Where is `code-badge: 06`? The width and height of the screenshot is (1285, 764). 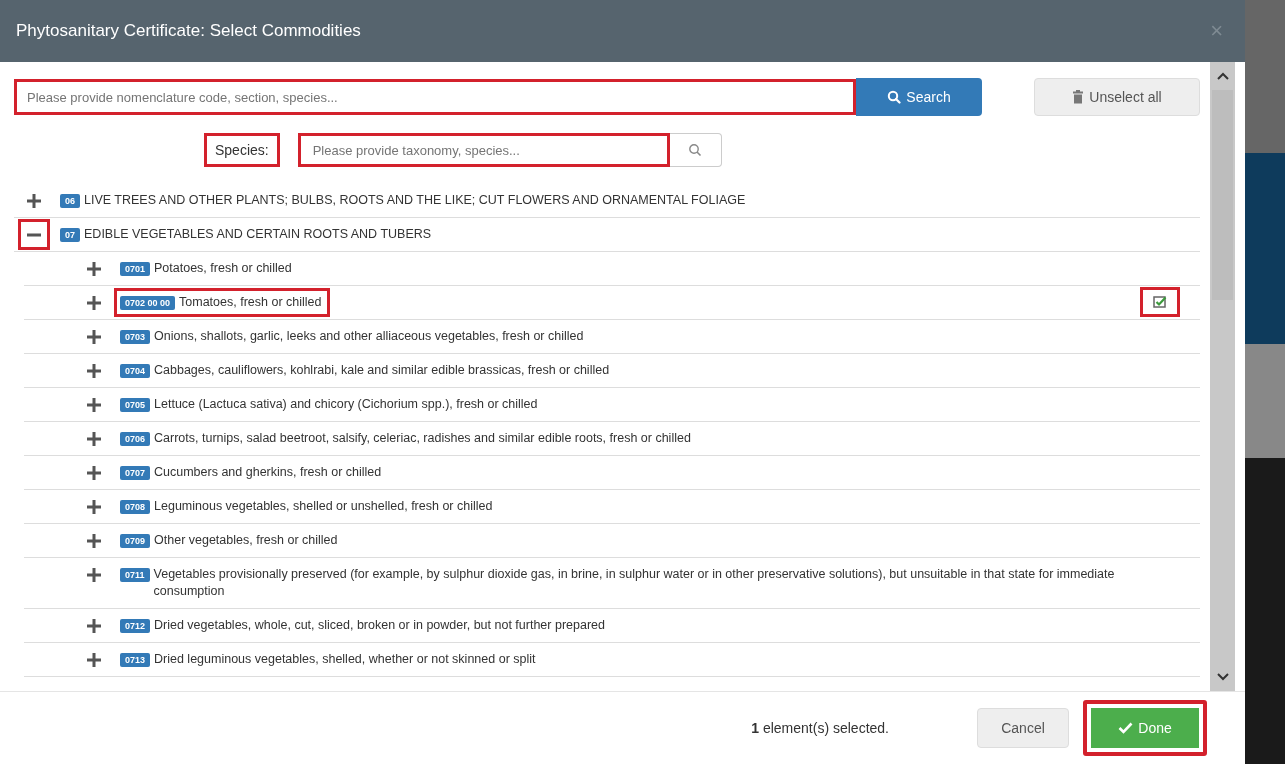
code-badge: 06 is located at coordinates (70, 201).